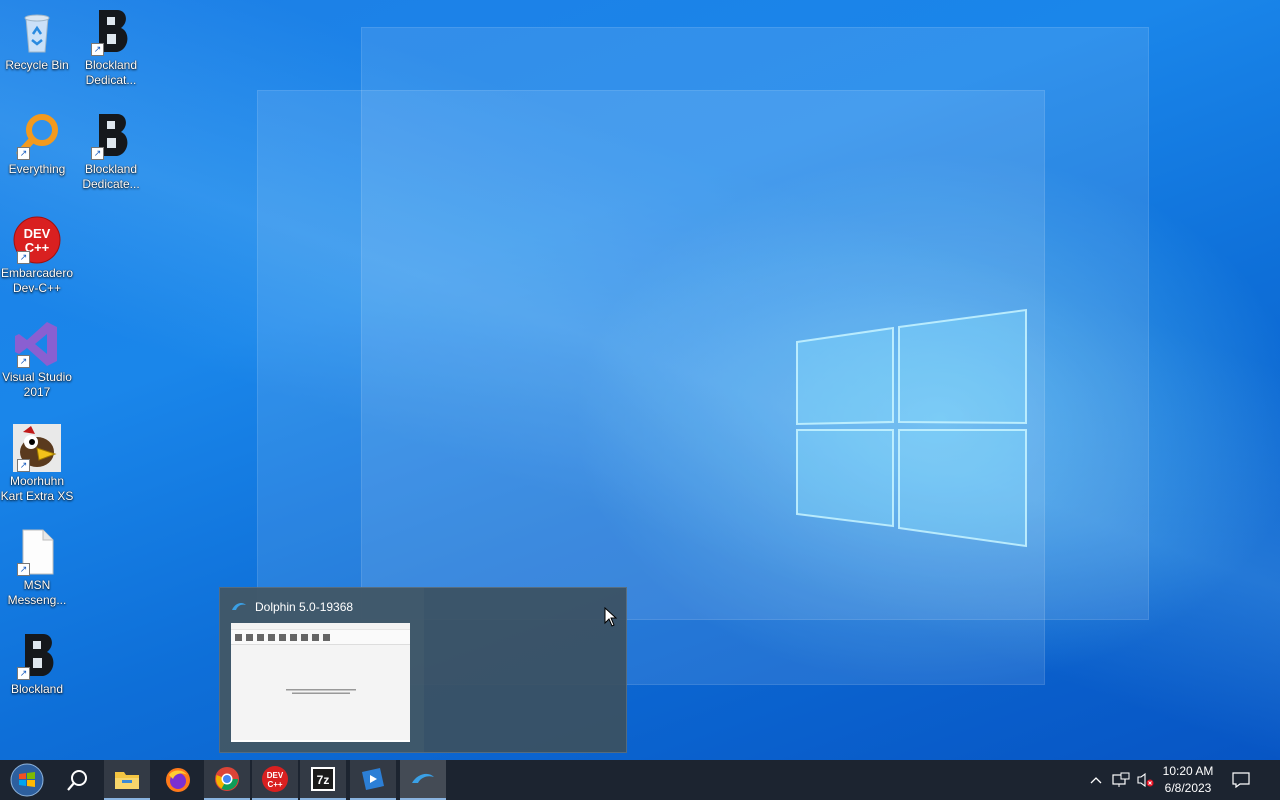 This screenshot has width=1280, height=800. What do you see at coordinates (37, 552) in the screenshot?
I see `blank-file-icon: ↗` at bounding box center [37, 552].